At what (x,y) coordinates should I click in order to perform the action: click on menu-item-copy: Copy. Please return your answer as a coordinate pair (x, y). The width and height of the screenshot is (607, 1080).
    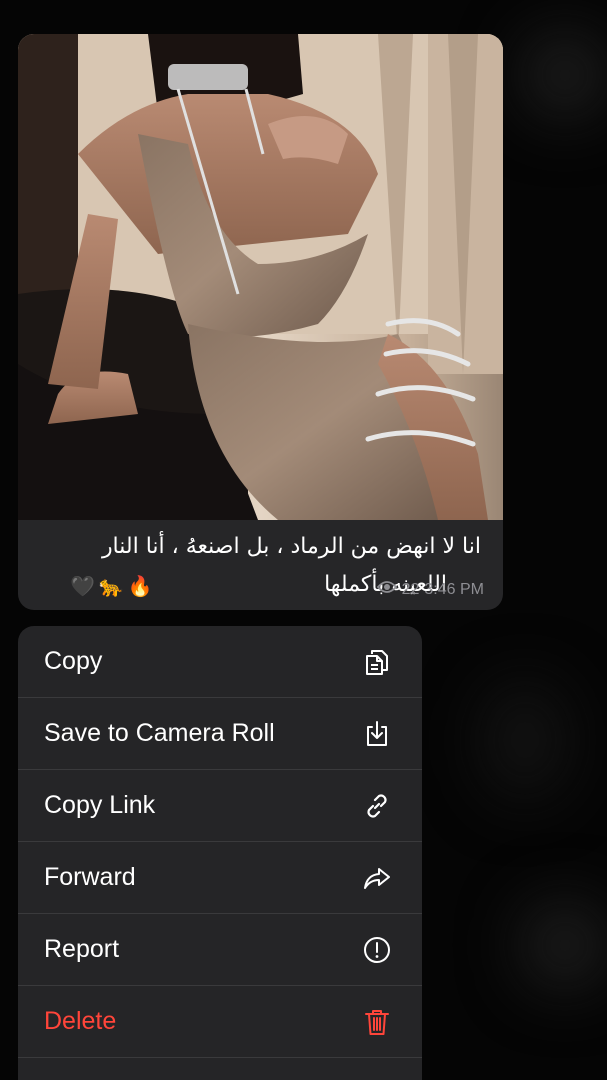
    Looking at the image, I should click on (220, 662).